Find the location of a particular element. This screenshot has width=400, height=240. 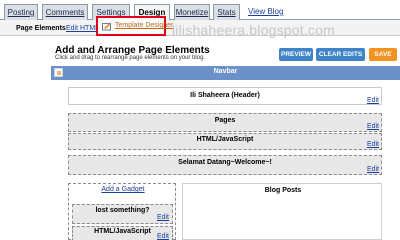

html-edit-link: Edit is located at coordinates (373, 144).